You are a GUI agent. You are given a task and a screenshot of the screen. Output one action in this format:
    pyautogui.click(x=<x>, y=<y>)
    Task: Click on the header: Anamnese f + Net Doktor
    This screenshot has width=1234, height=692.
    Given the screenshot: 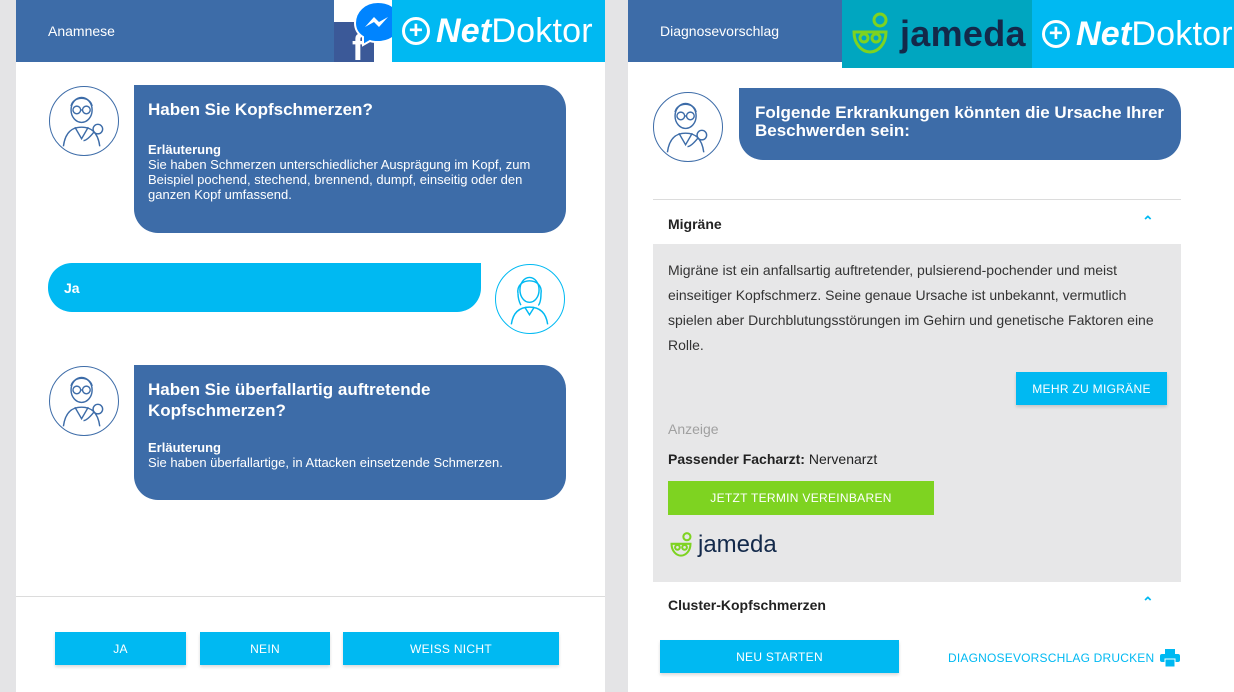 What is the action you would take?
    pyautogui.click(x=310, y=34)
    